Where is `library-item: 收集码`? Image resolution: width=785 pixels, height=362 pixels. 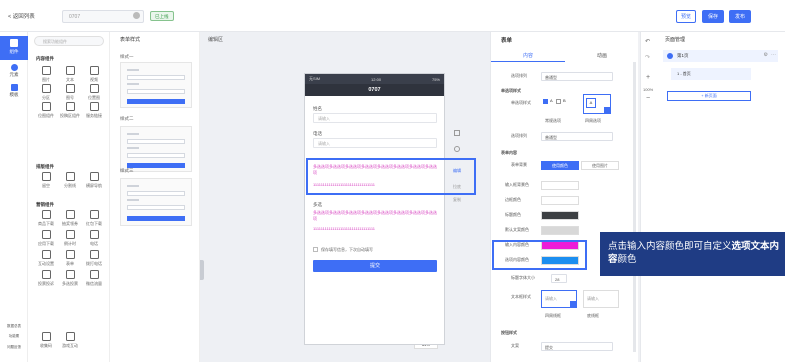
library-item: 收集码 is located at coordinates (46, 340).